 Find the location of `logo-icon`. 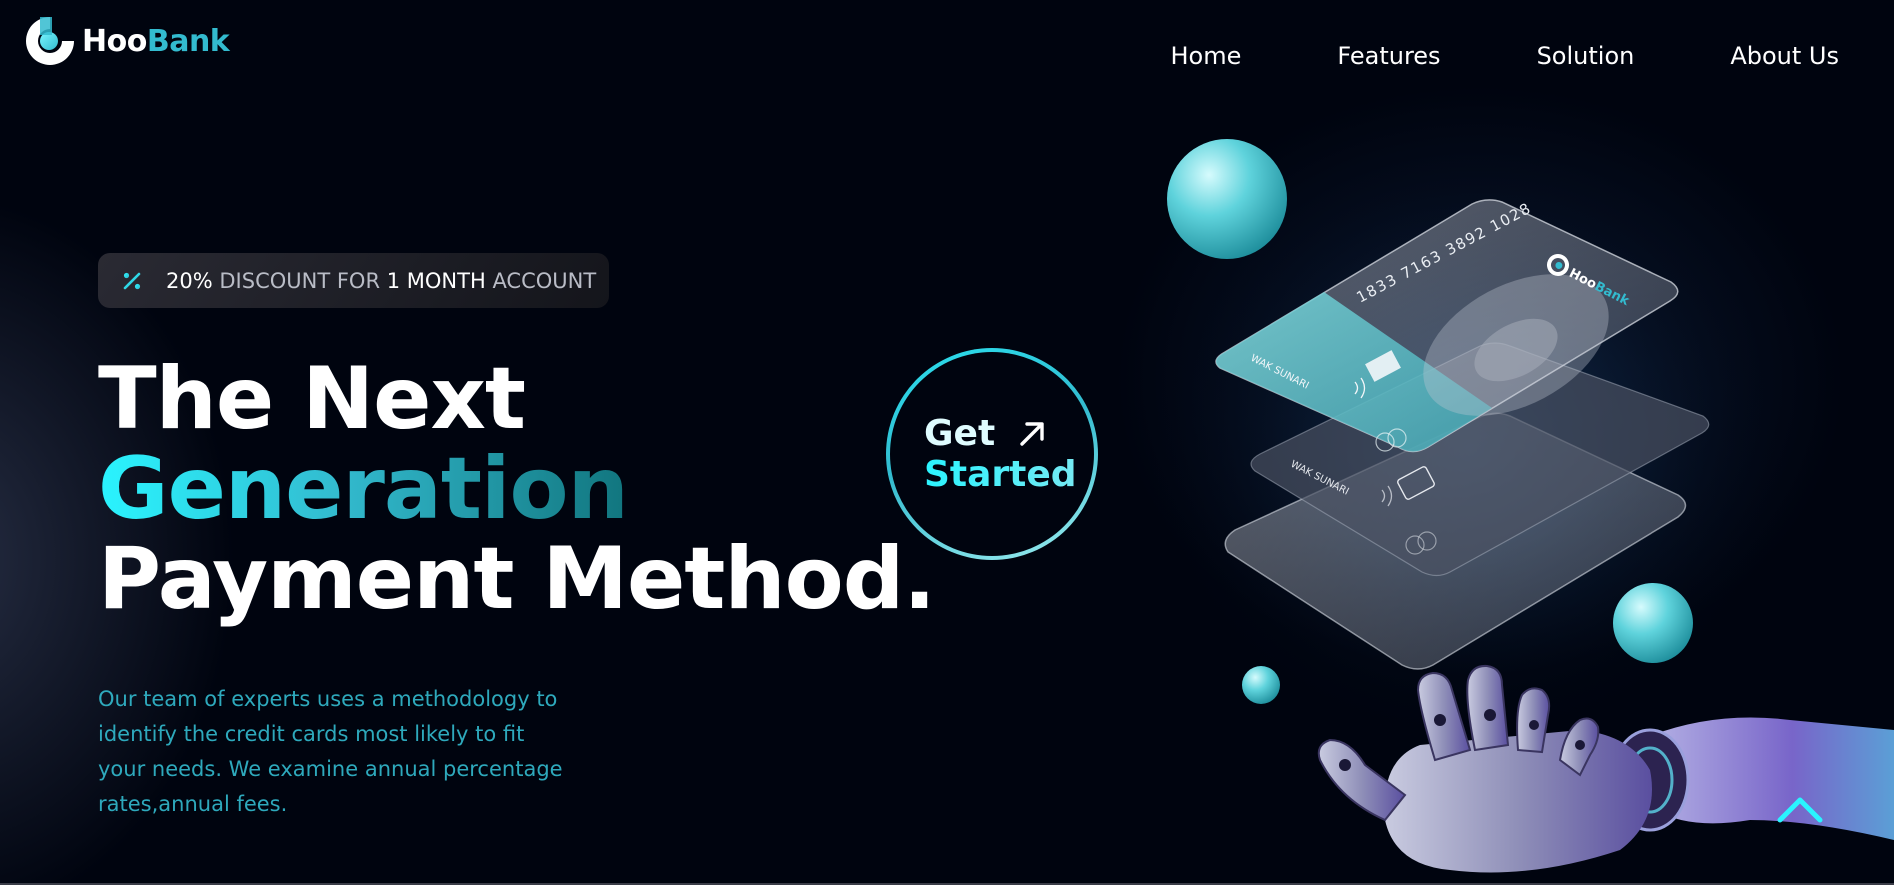

logo-icon is located at coordinates (50, 41).